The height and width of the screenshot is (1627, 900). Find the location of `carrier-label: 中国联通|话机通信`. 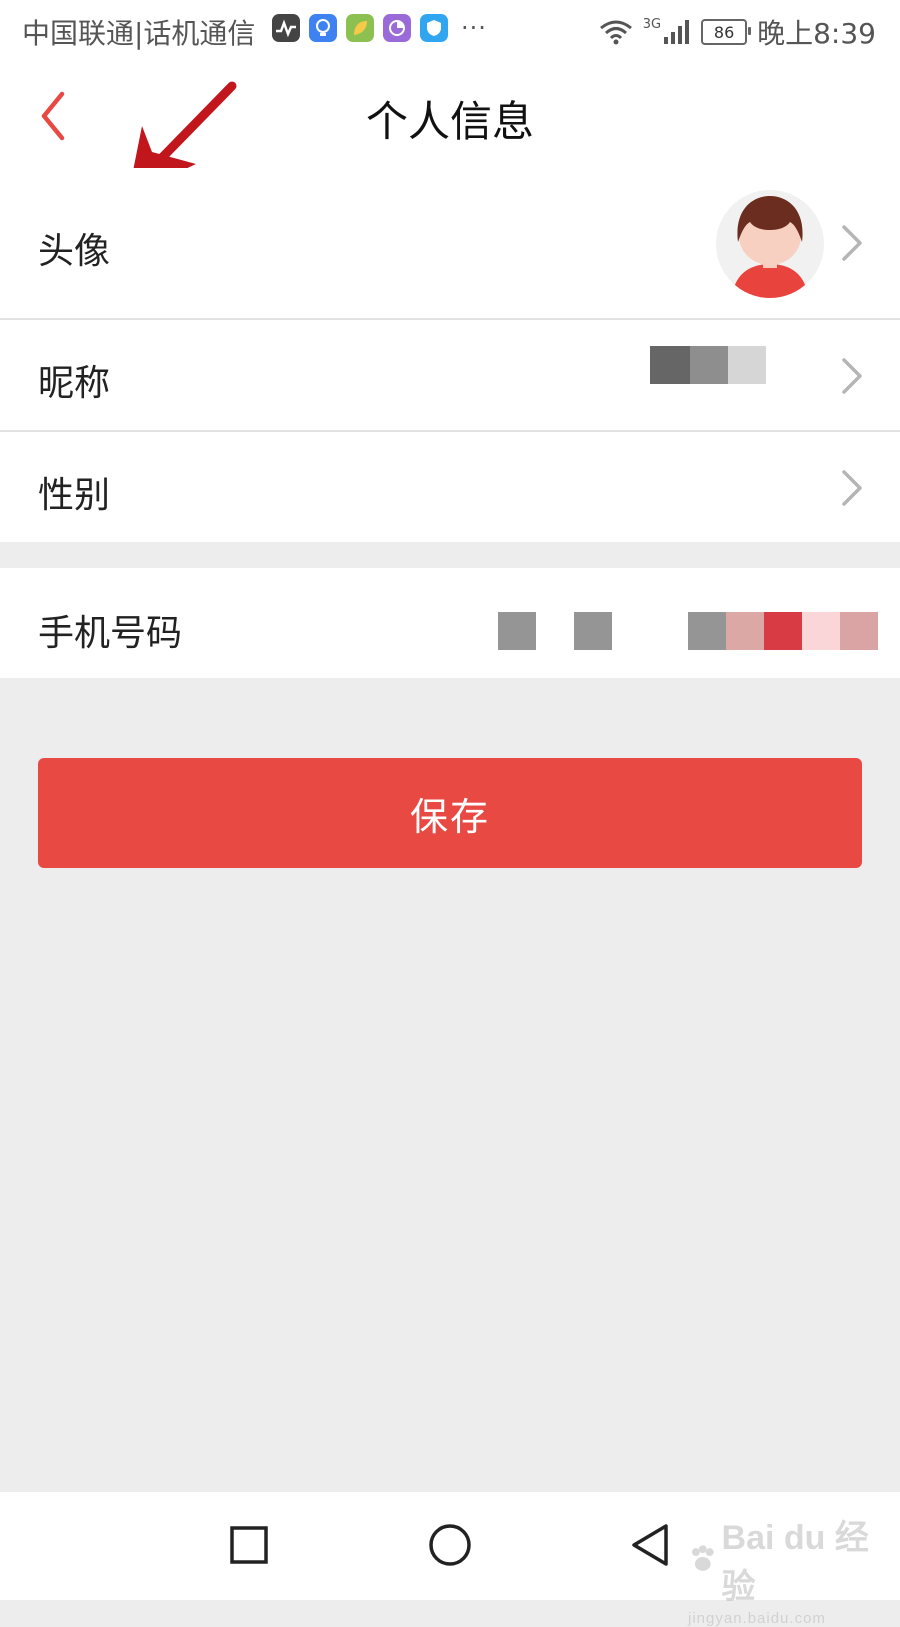

carrier-label: 中国联通|话机通信 is located at coordinates (139, 33).